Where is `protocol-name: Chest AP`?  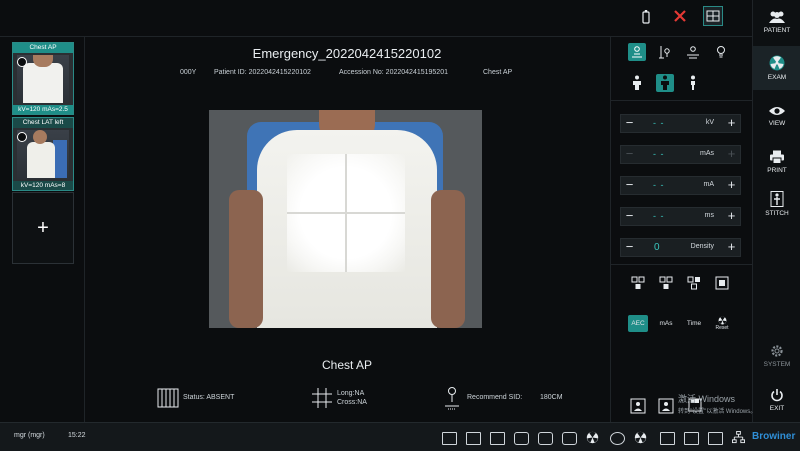 protocol-name: Chest AP is located at coordinates (498, 72).